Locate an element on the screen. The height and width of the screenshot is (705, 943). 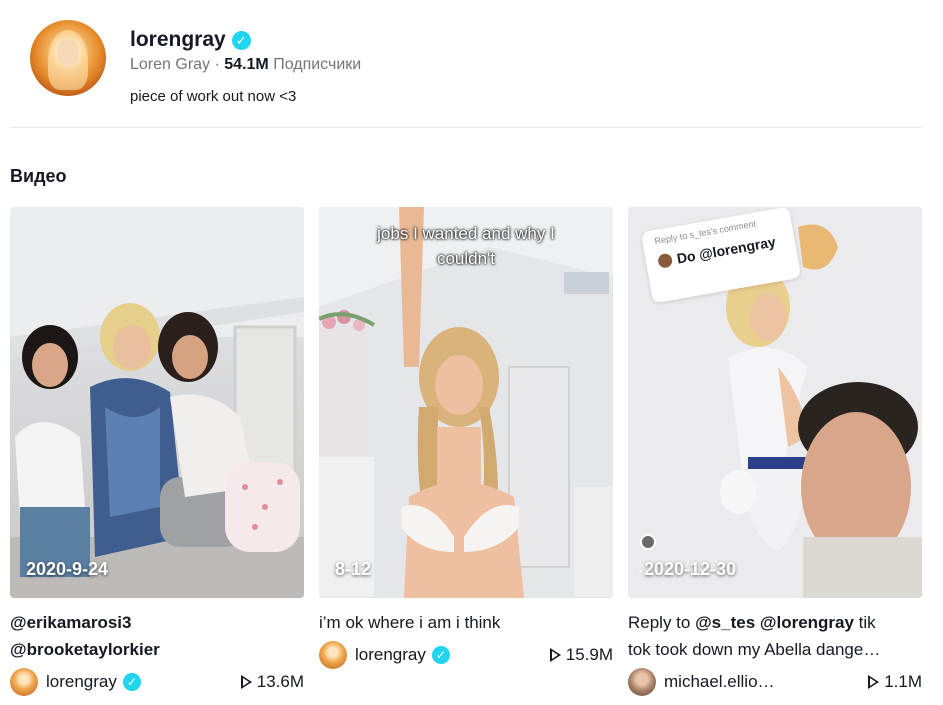
video-date: 8-12 is located at coordinates (353, 569).